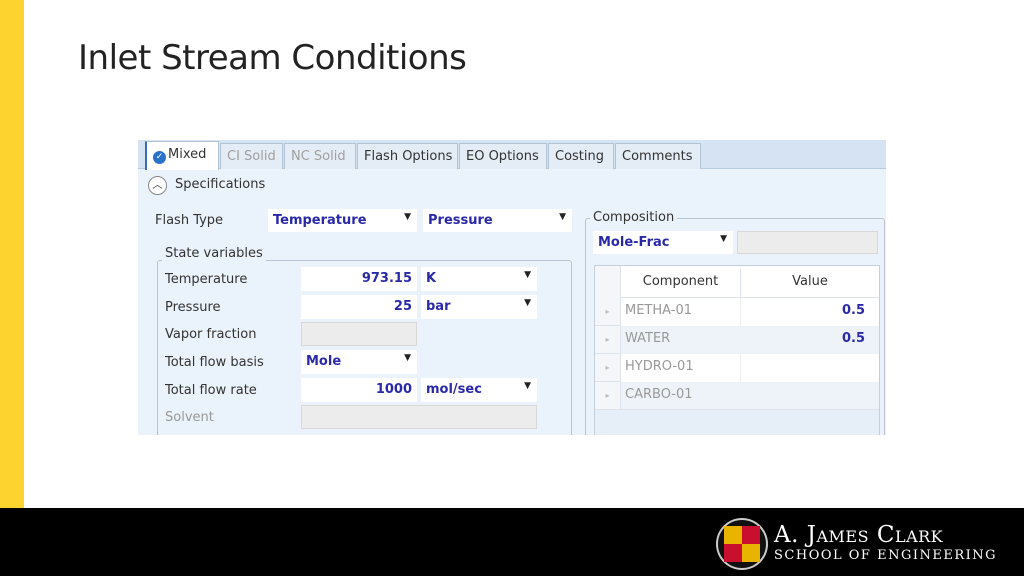 This screenshot has height=576, width=1024. Describe the element at coordinates (807, 242) in the screenshot. I see `composition-secondary-dropdown` at that location.